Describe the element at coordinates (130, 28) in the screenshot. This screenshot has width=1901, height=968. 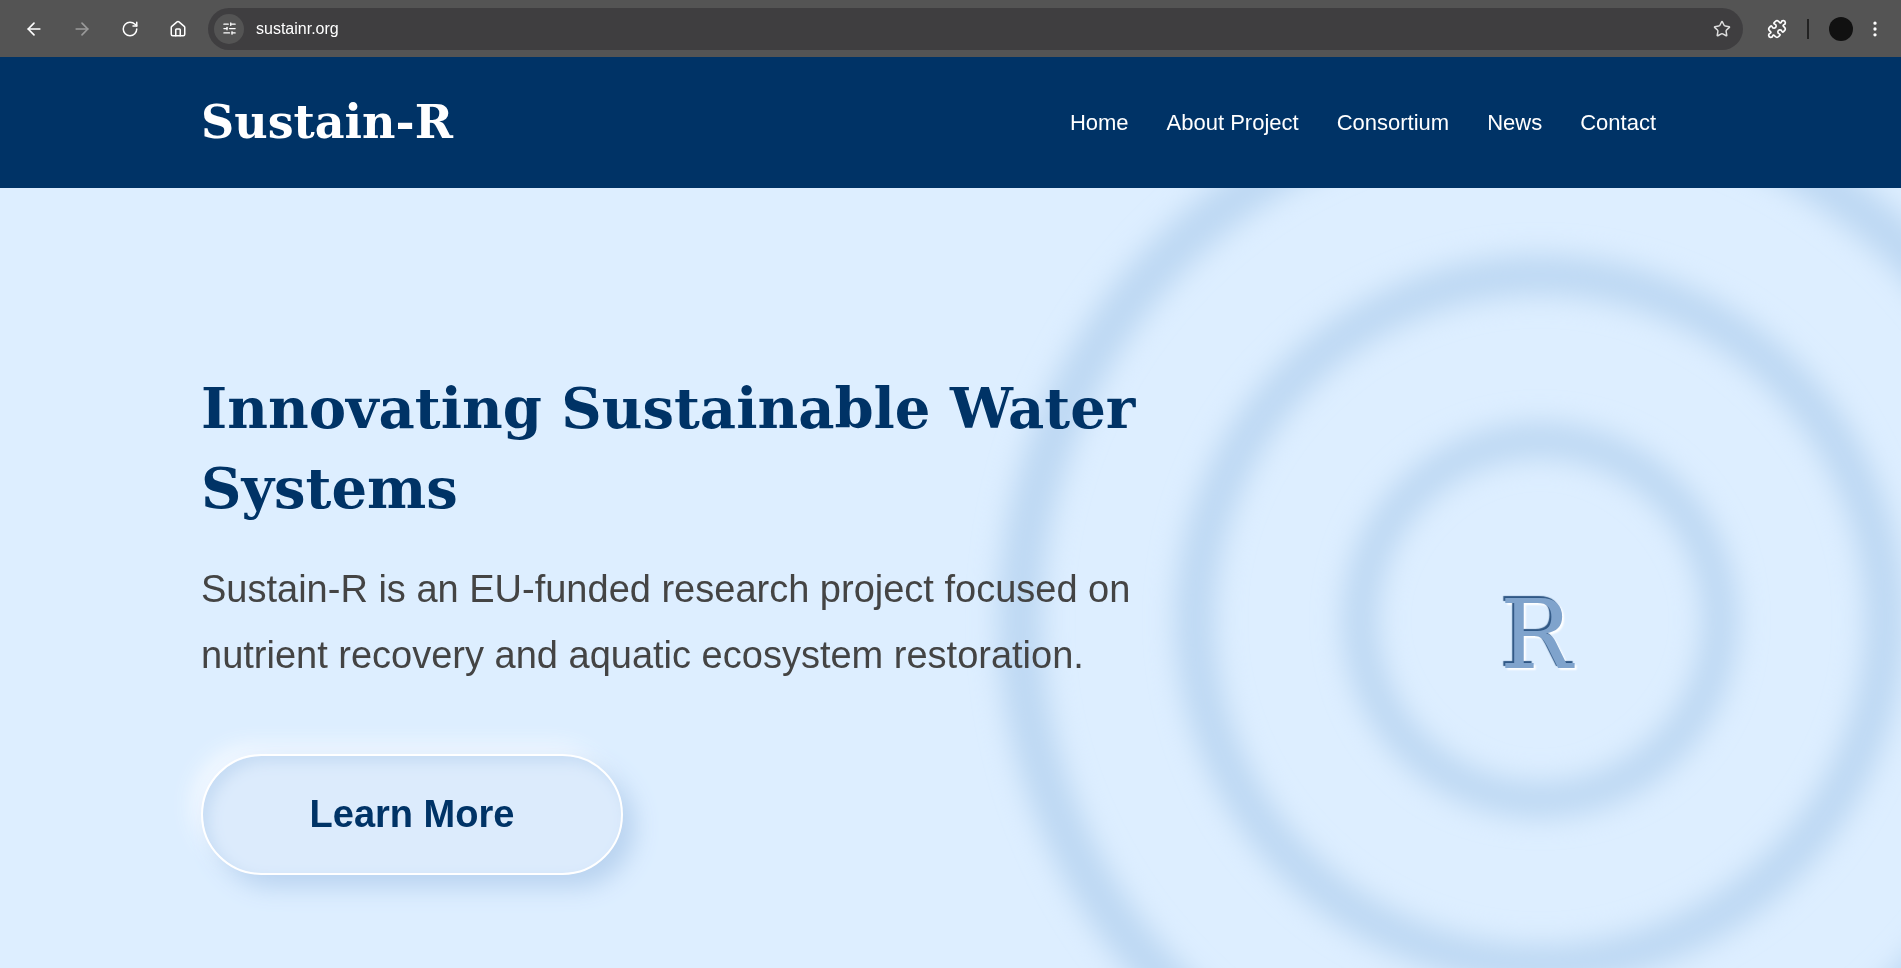
I see `reload-icon` at that location.